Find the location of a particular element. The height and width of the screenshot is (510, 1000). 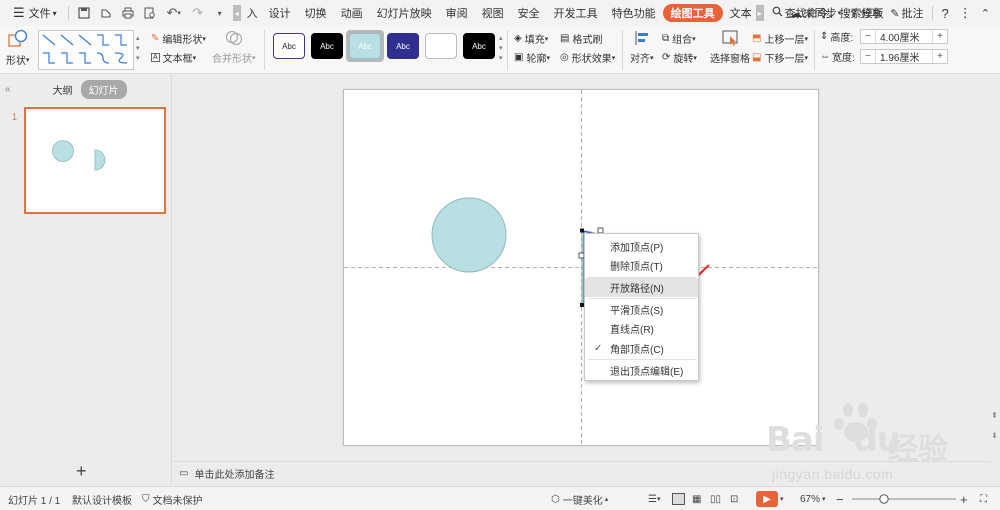

menu-item-add-vertex: 添加顶点(P) is located at coordinates (641, 246).